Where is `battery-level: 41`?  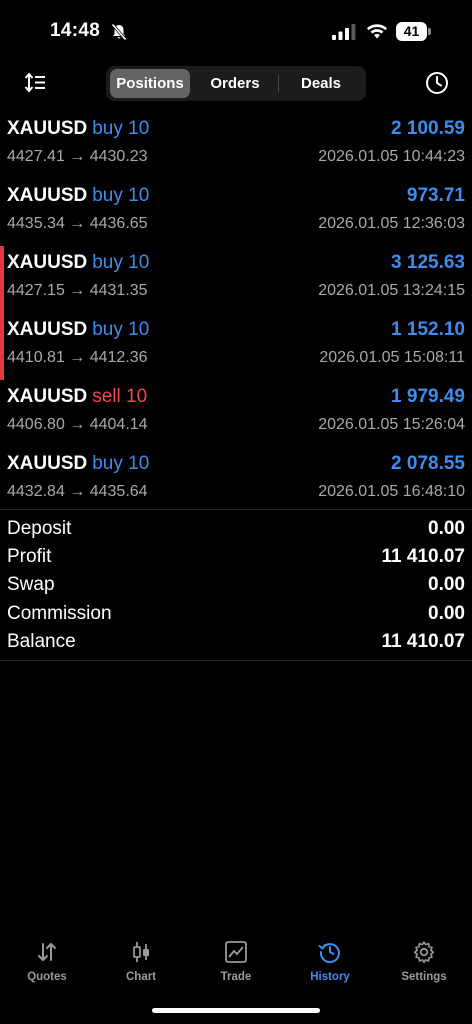
battery-level: 41 is located at coordinates (411, 31).